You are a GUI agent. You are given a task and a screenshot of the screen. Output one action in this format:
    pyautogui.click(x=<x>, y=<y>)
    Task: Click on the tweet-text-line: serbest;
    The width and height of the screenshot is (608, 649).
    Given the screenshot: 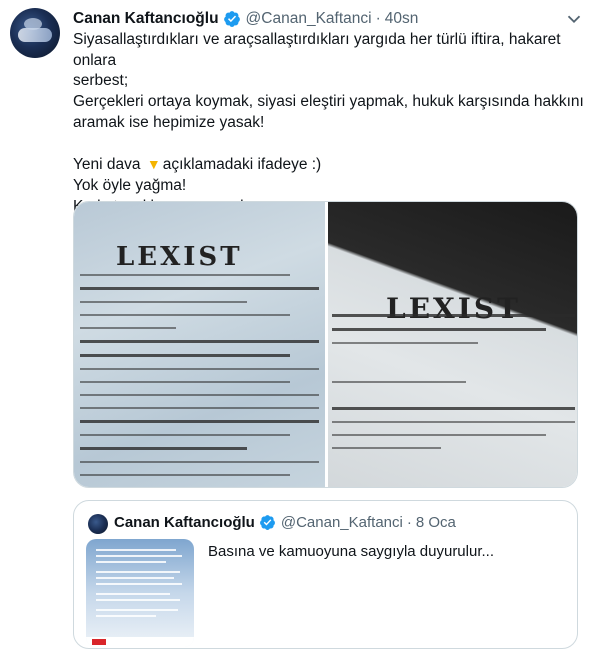 What is the action you would take?
    pyautogui.click(x=101, y=81)
    